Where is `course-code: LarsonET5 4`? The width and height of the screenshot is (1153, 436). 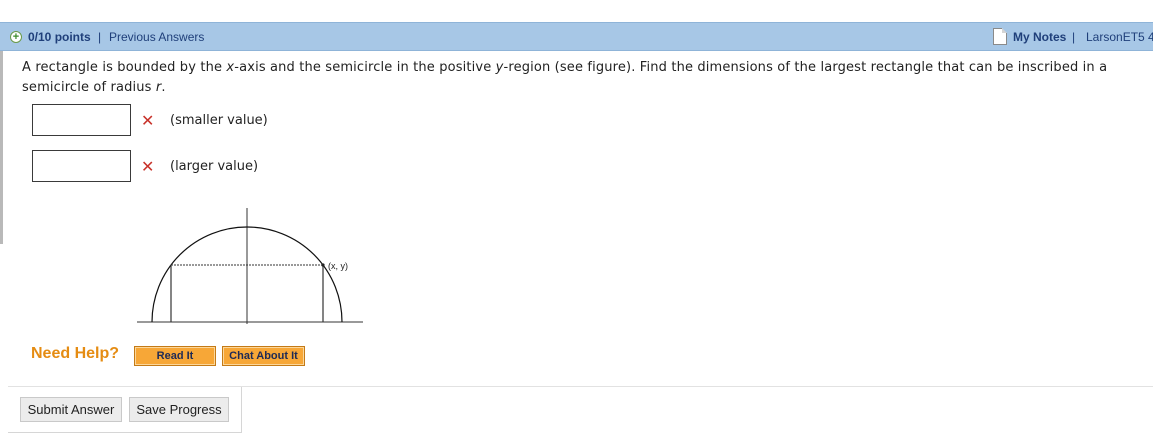 course-code: LarsonET5 4 is located at coordinates (1119, 37).